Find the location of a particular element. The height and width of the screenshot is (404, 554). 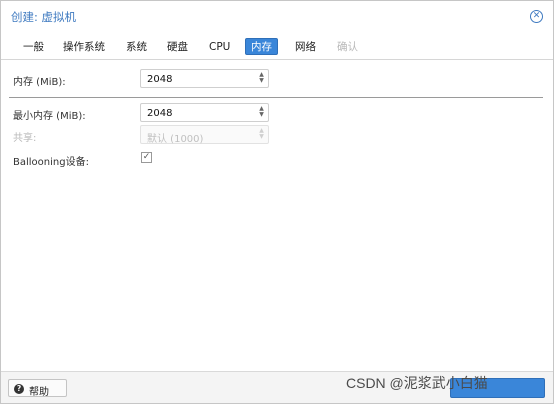

tab-bar: 一般 操作系统 系统 硬盘 CPU 内存 网络 确认 is located at coordinates (277, 48).